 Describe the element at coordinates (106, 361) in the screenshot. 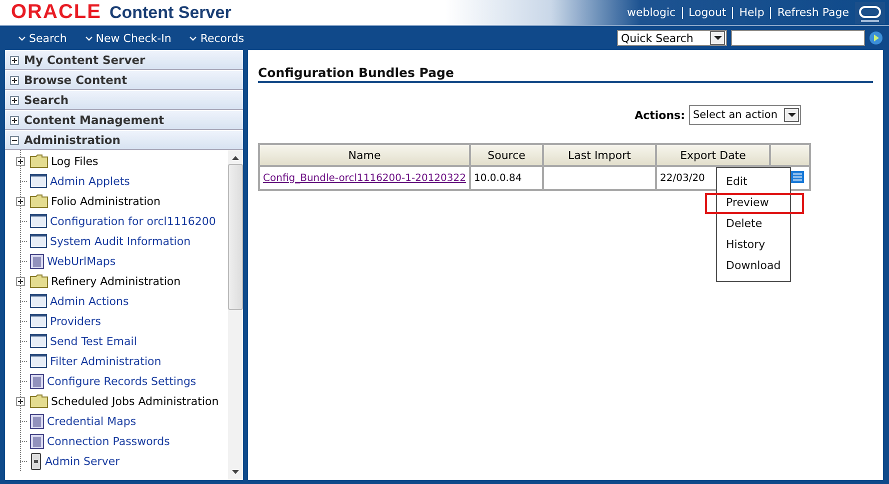

I see `tree-item: Filter Administration` at that location.